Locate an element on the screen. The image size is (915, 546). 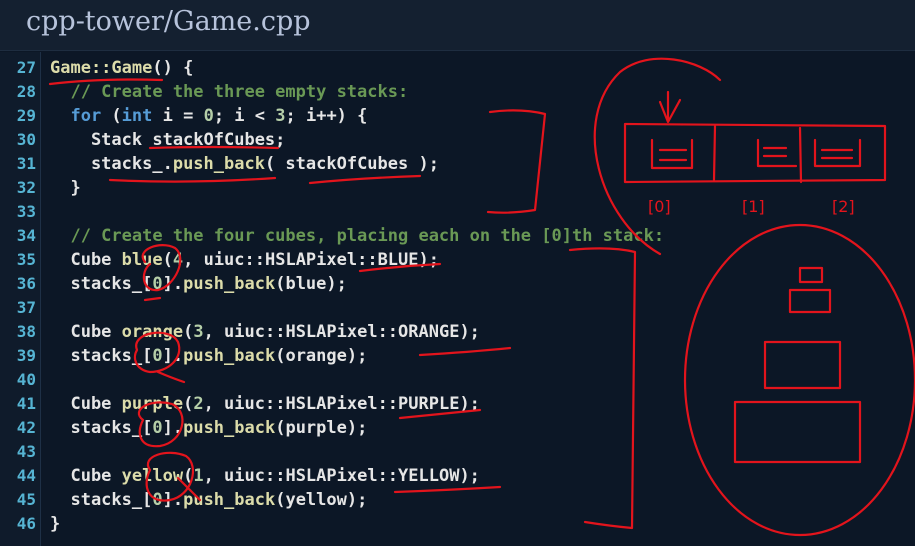
line-number: 31 is located at coordinates (26, 163).